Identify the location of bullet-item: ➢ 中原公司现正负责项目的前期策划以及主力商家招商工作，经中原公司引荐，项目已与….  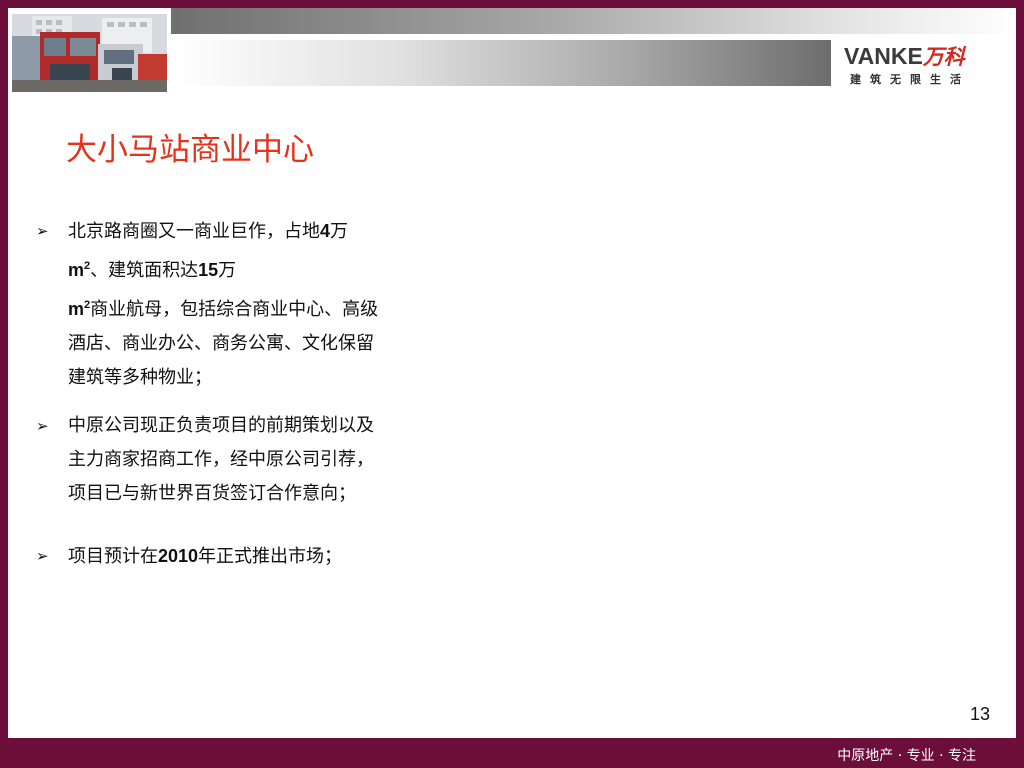
(211, 460).